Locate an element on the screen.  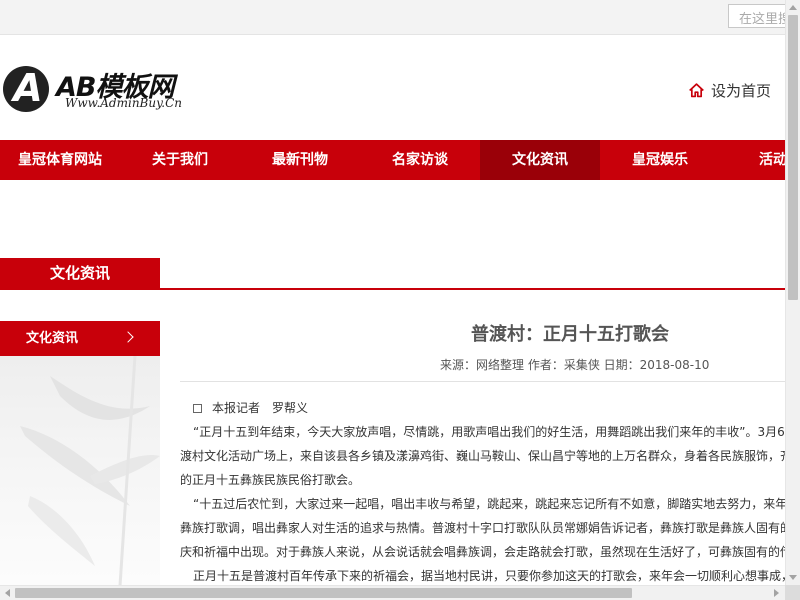
vertical-scroll-thumb is located at coordinates (793, 157).